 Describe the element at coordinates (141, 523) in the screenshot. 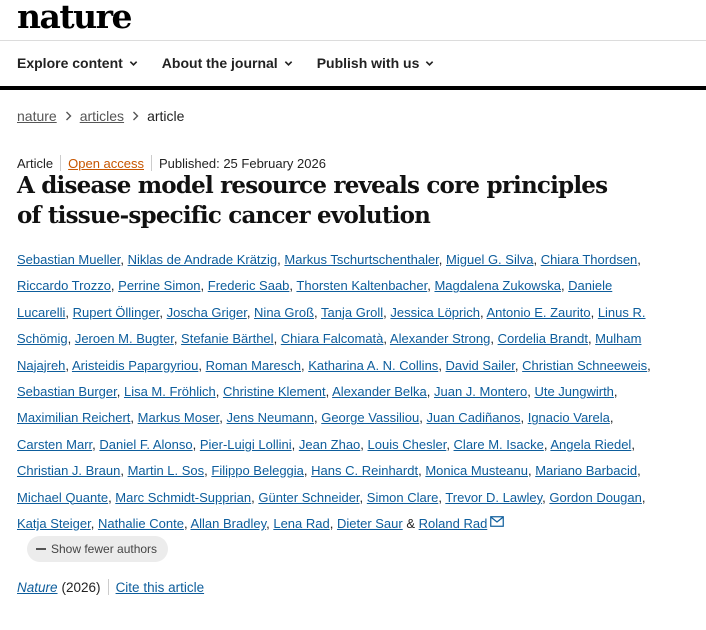

I see `author-link: Nathalie Conte` at that location.